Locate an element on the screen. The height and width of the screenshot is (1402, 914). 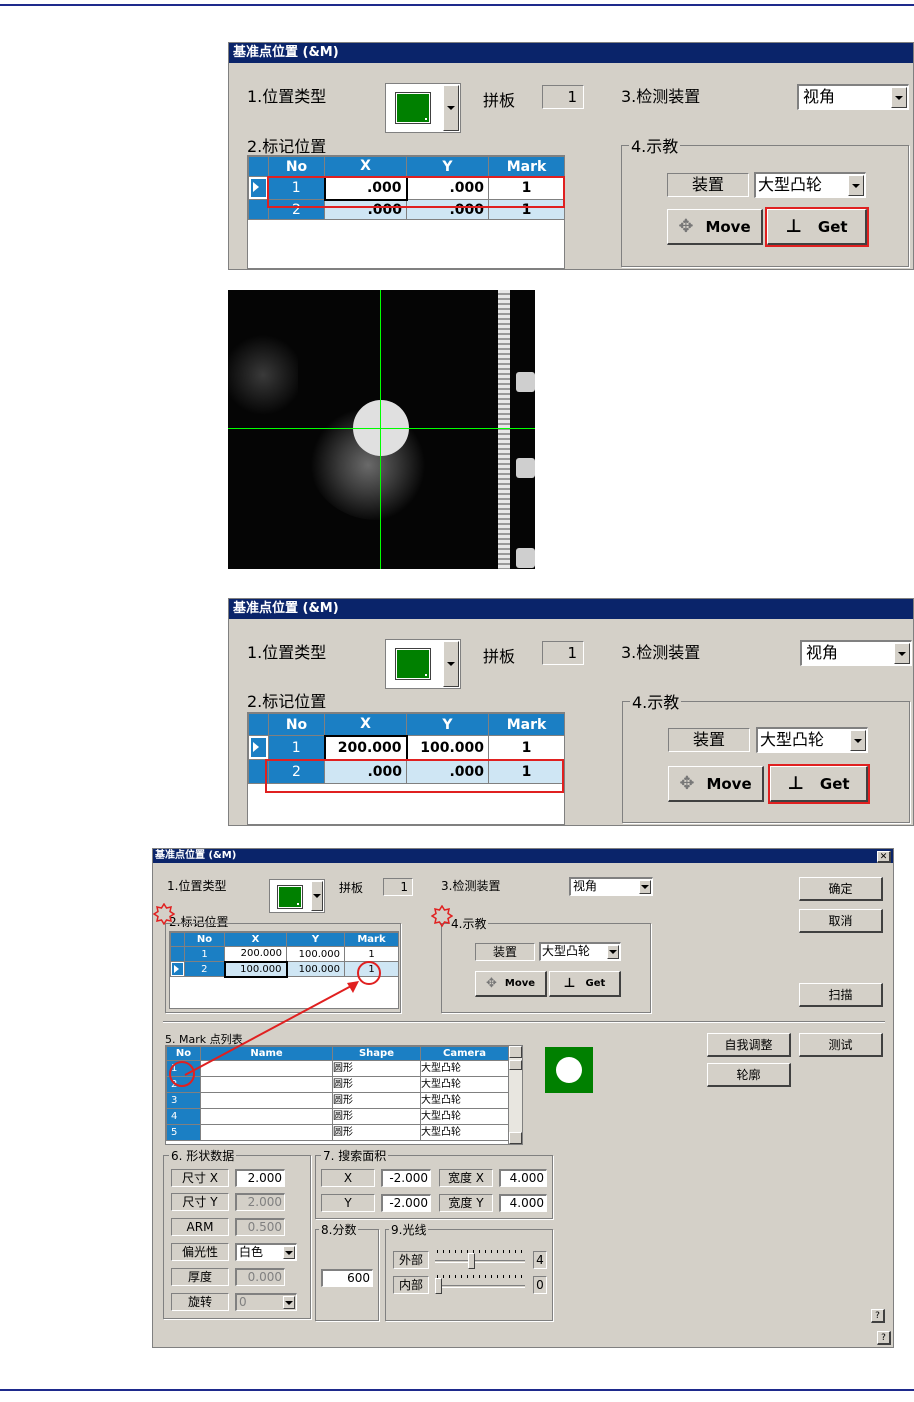
list-item: 3 圆形 大型凸轮 is located at coordinates (337, 1100).